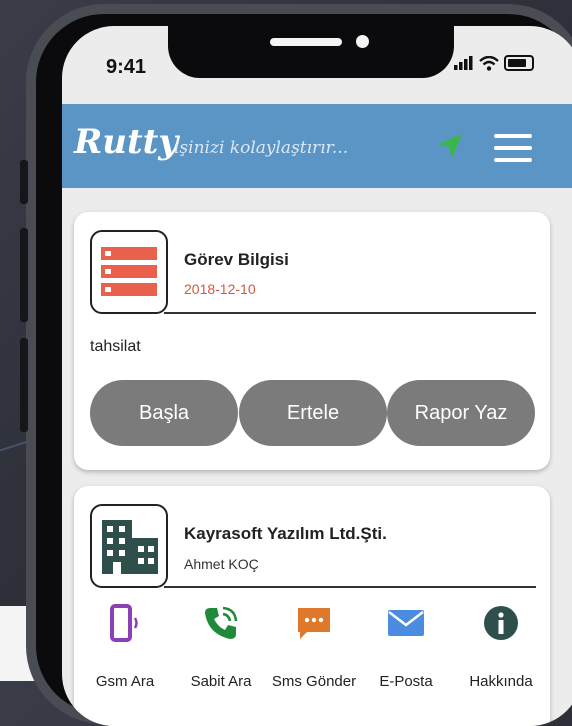 This screenshot has width=572, height=726. What do you see at coordinates (126, 142) in the screenshot?
I see `app-logo: Rutty` at bounding box center [126, 142].